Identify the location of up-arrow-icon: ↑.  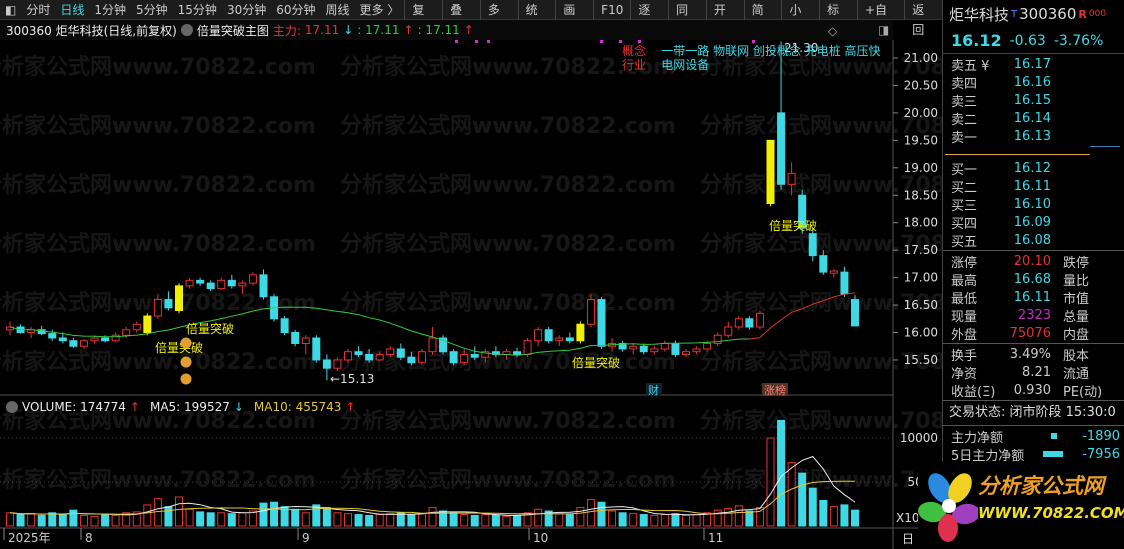
(134, 407).